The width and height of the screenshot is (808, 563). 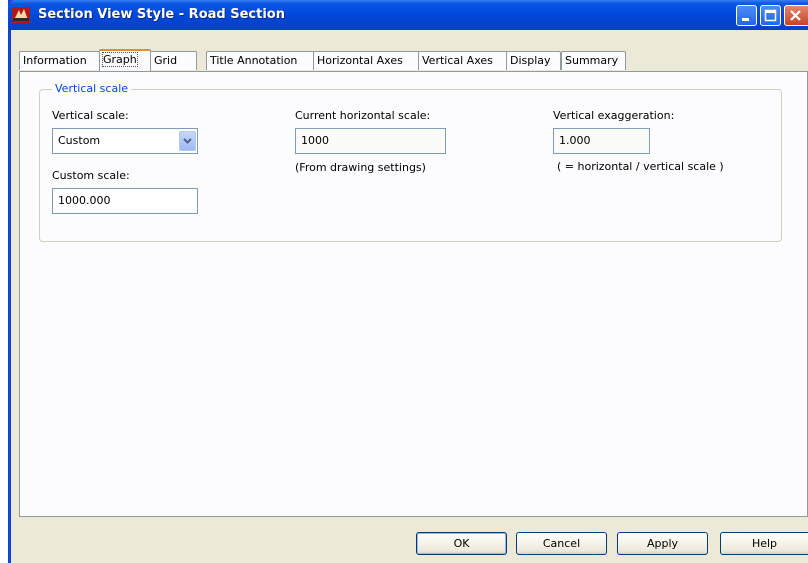 What do you see at coordinates (408, 15) in the screenshot?
I see `title-bar: Section View Style - Road Section` at bounding box center [408, 15].